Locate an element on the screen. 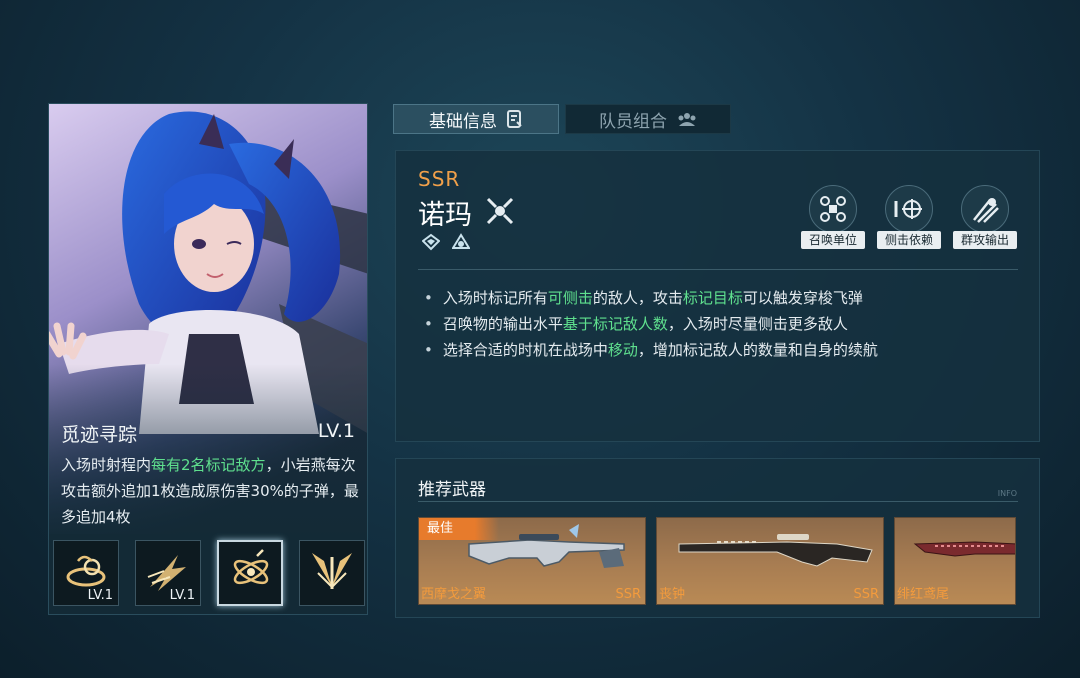 The image size is (1080, 678). tab-team-combo: 队员组合 is located at coordinates (648, 119).